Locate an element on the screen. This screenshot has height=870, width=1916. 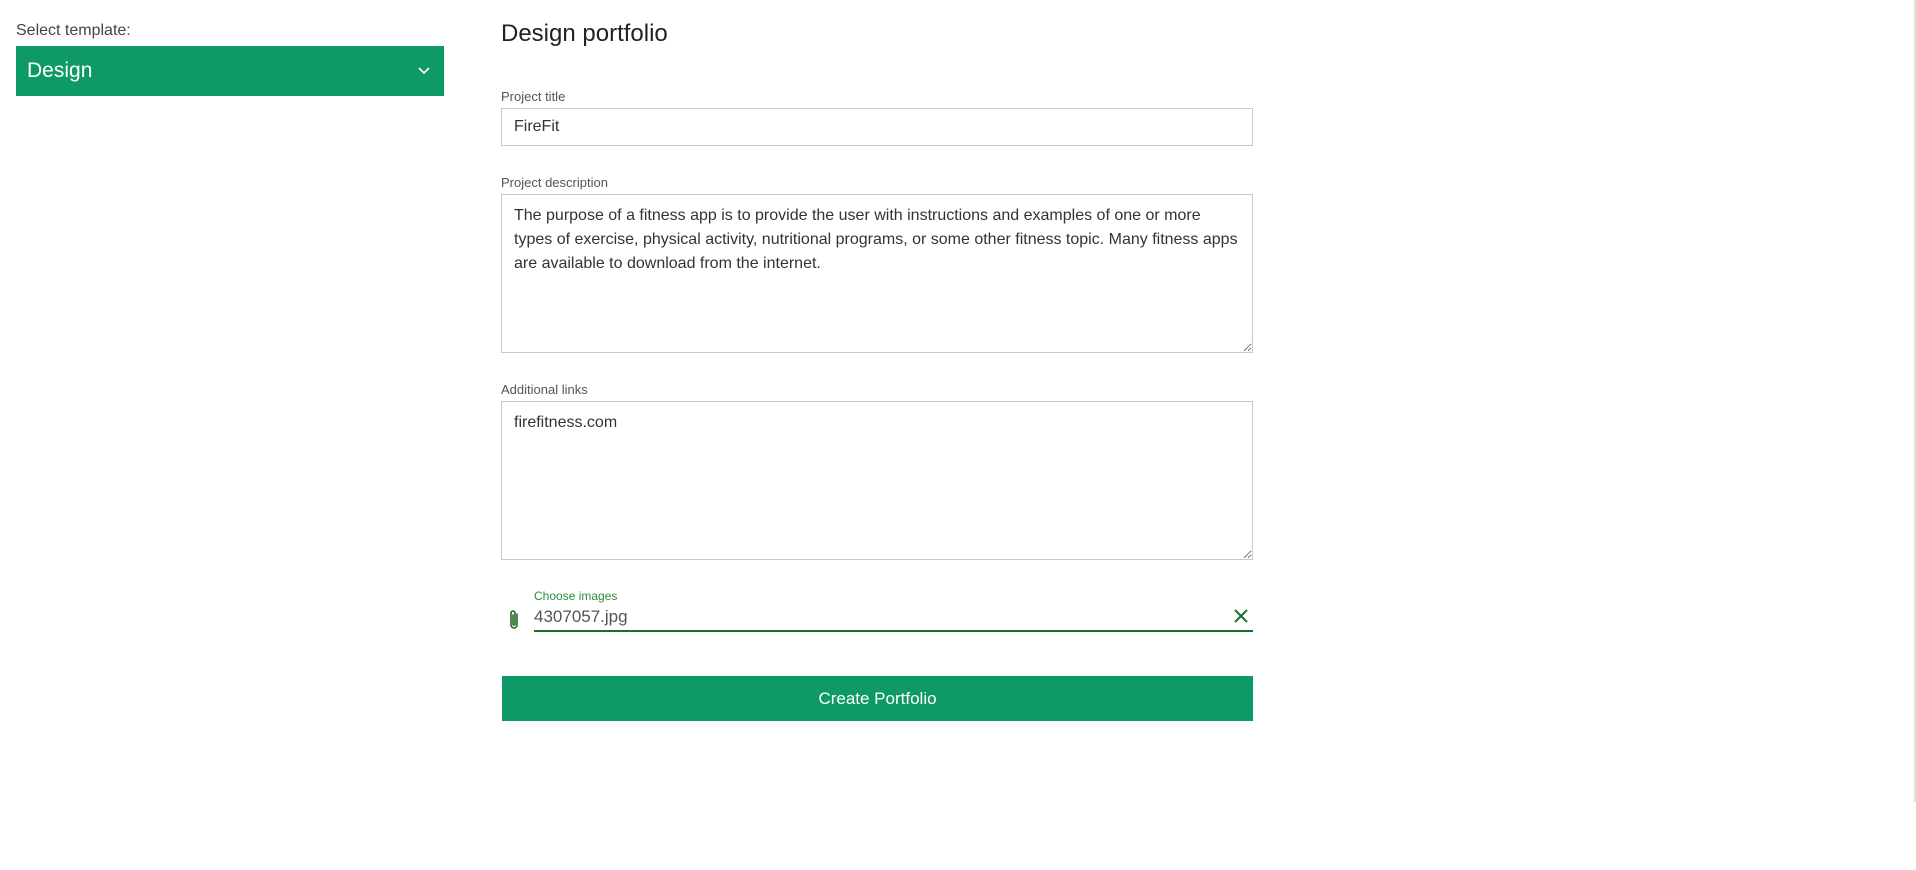
template-select: Design is located at coordinates (230, 71).